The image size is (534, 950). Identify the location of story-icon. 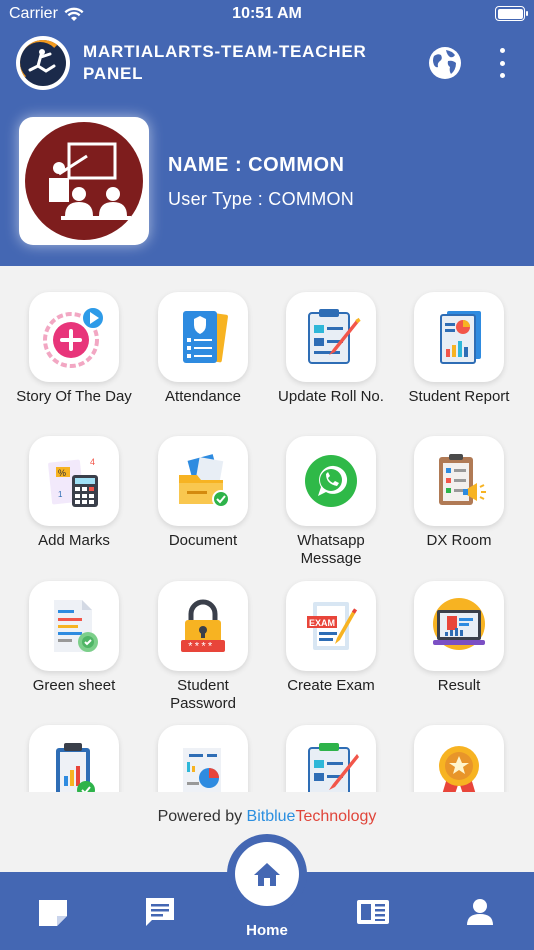
(74, 337).